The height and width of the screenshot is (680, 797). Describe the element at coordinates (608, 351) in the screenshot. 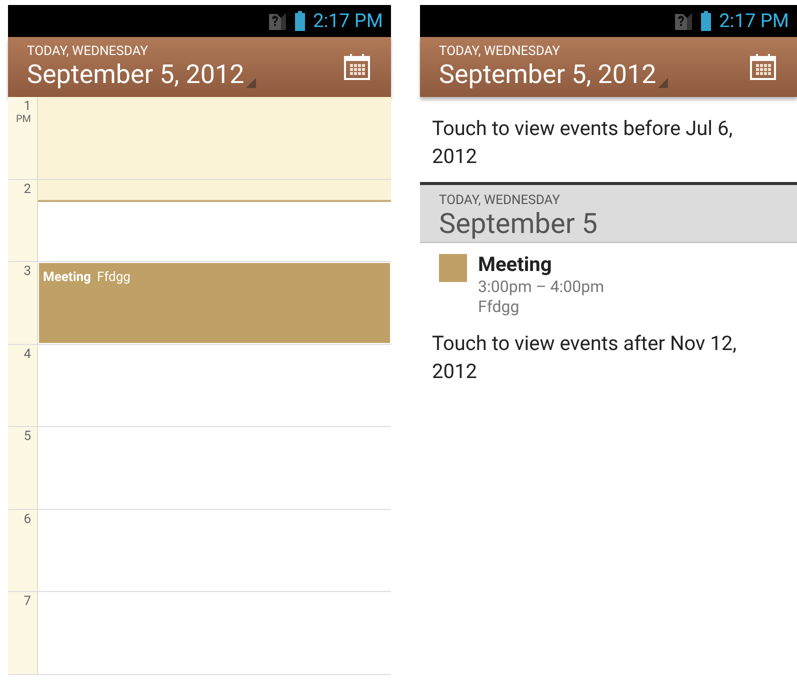

I see `load-later-link: Touch to view events after Nov 12, 2012` at that location.